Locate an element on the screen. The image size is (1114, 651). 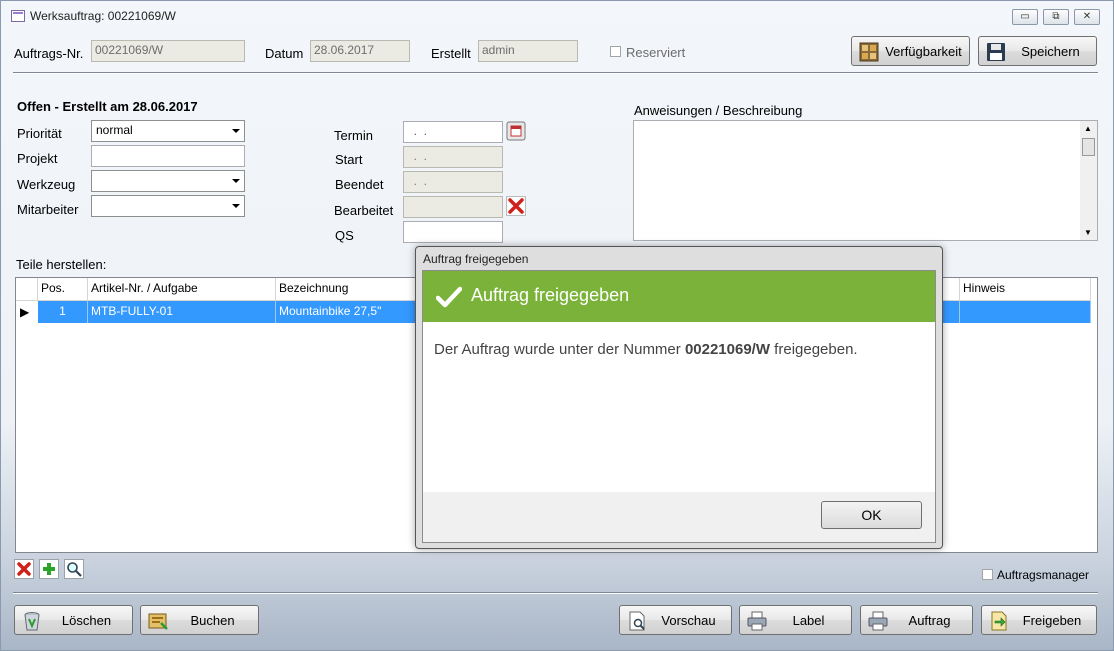
deadline-label: Termin is located at coordinates (354, 135).